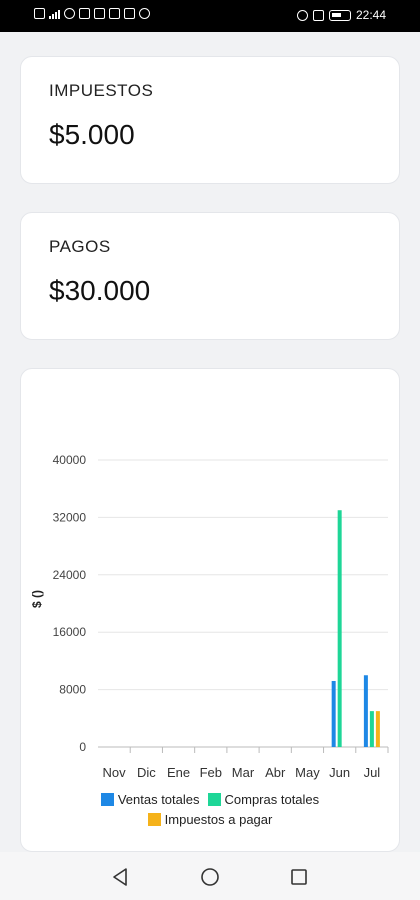 The image size is (420, 900). I want to click on legend-item: Impuestos a pagar, so click(210, 819).